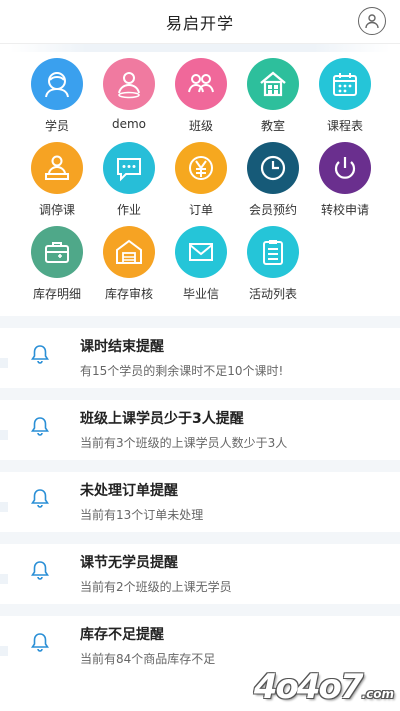 Image resolution: width=400 pixels, height=711 pixels. Describe the element at coordinates (201, 252) in the screenshot. I see `envelope-icon` at that location.